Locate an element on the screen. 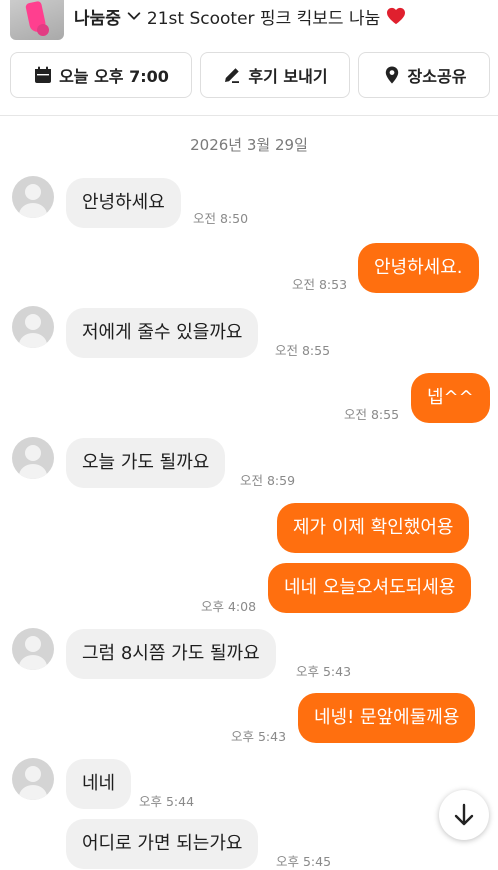  location-pin-icon is located at coordinates (391, 75).